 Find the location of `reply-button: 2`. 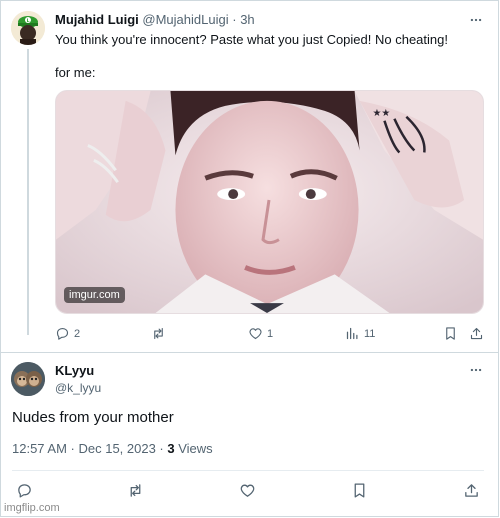

reply-button: 2 is located at coordinates (67, 333).